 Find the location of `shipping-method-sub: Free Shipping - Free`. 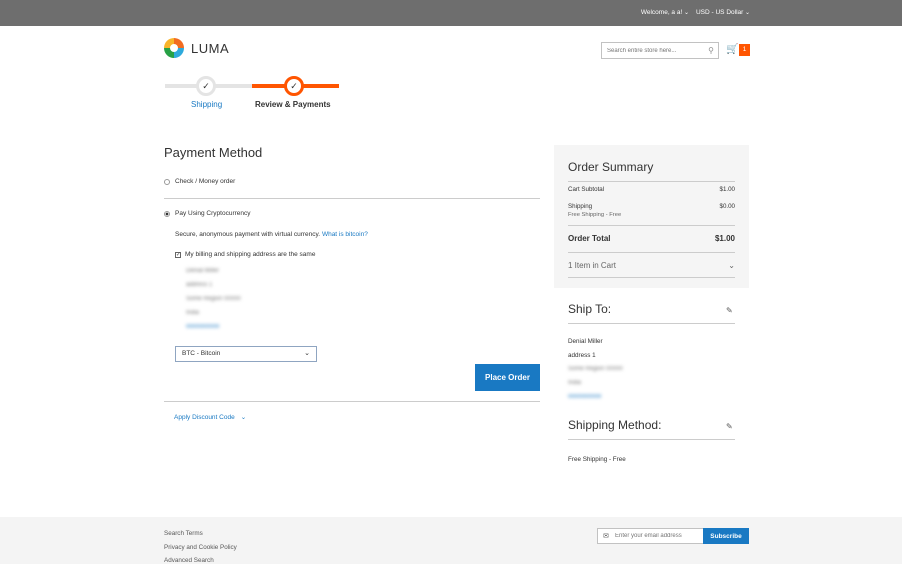

shipping-method-sub: Free Shipping - Free is located at coordinates (595, 215).